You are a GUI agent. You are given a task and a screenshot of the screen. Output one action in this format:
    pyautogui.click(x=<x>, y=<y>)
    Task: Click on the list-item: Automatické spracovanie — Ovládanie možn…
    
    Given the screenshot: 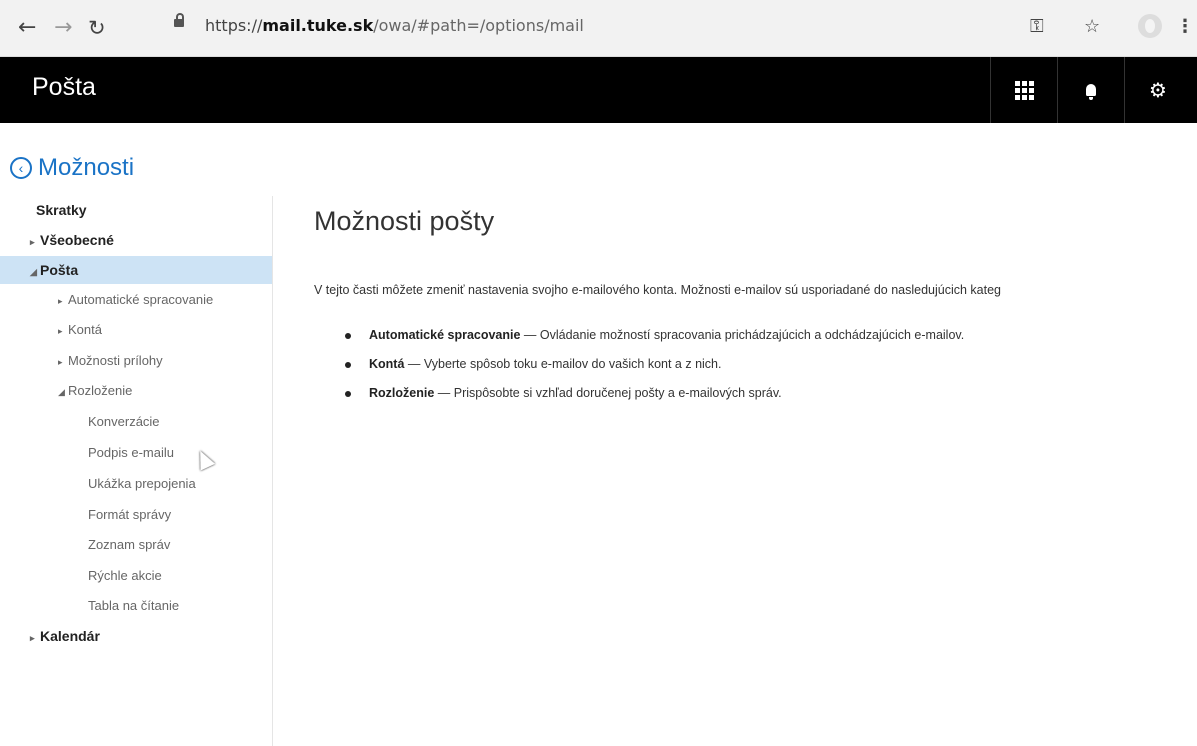 What is the action you would take?
    pyautogui.click(x=654, y=342)
    